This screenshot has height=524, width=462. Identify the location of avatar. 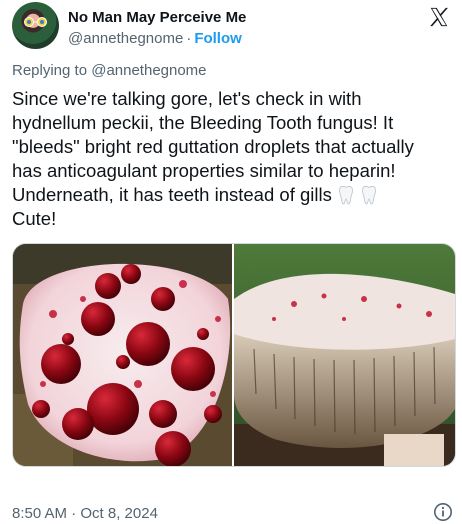
(35, 25).